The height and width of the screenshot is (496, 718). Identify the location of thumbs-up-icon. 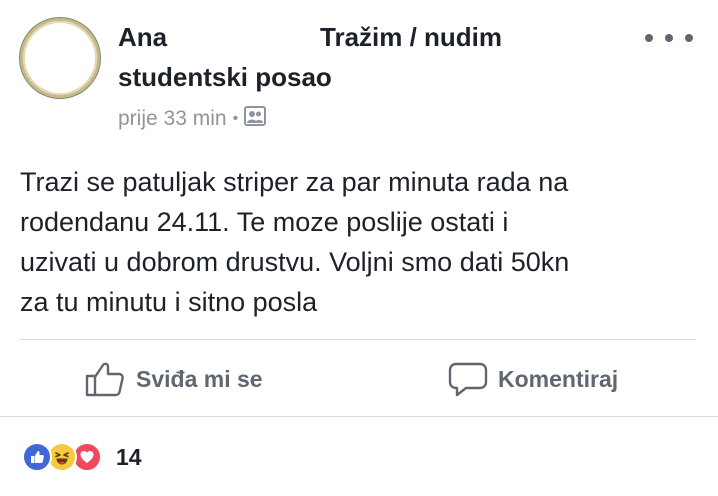
(104, 379).